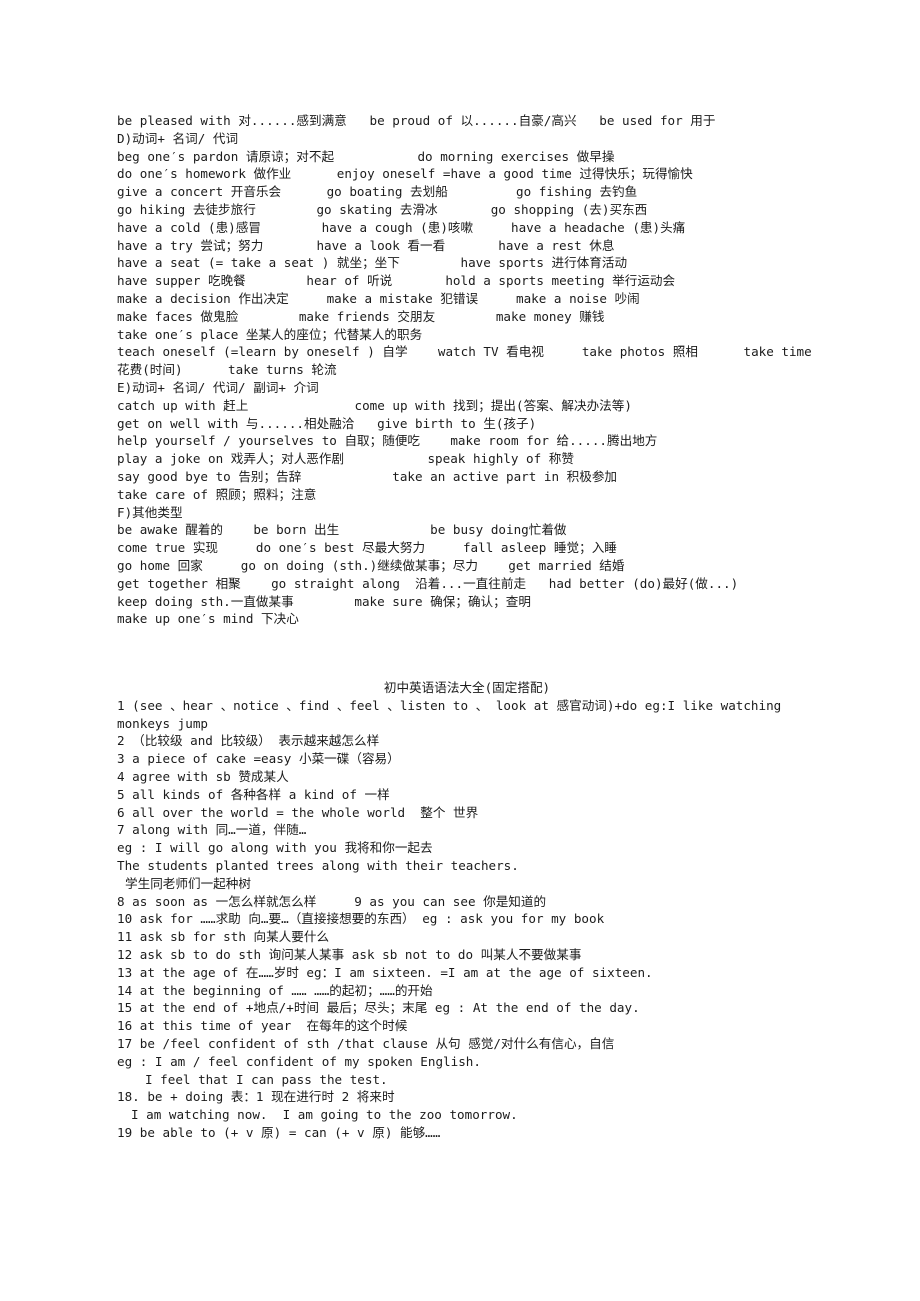 The image size is (920, 1301). I want to click on grammar-line: 5 all kinds of 各种各样 a kind of 一样, so click(253, 794).